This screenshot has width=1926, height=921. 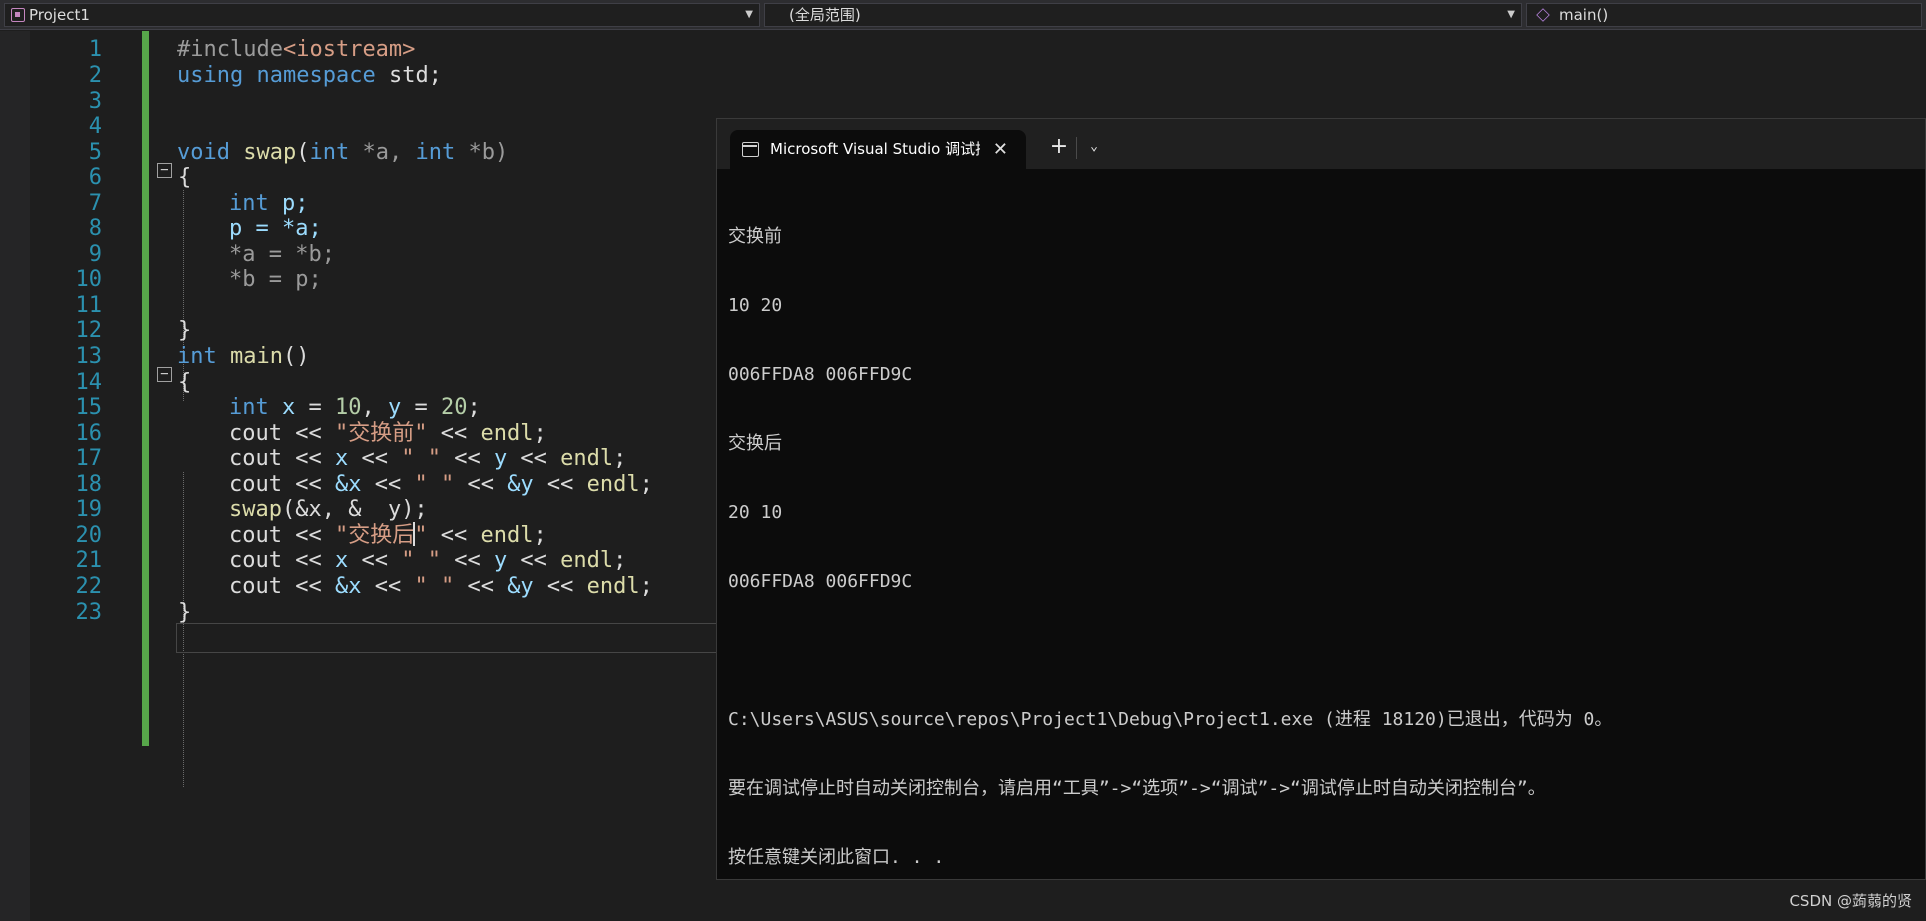 I want to click on console-line: 按任意键关闭此窗口. . ., so click(x=836, y=857).